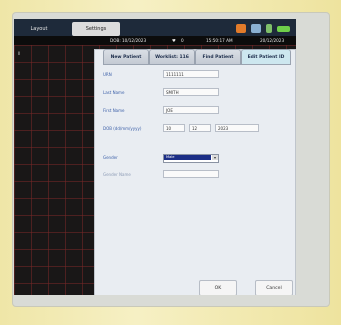 The height and width of the screenshot is (325, 341). I want to click on user-icon, so click(256, 28).